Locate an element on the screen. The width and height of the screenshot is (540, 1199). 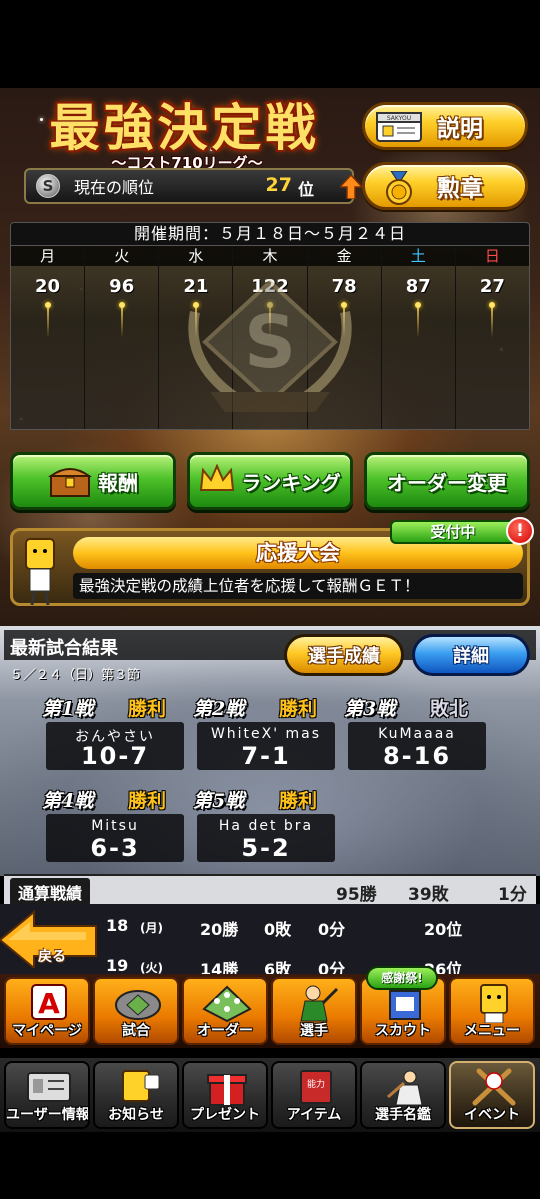
game-score: 5-2 is located at coordinates (266, 848).